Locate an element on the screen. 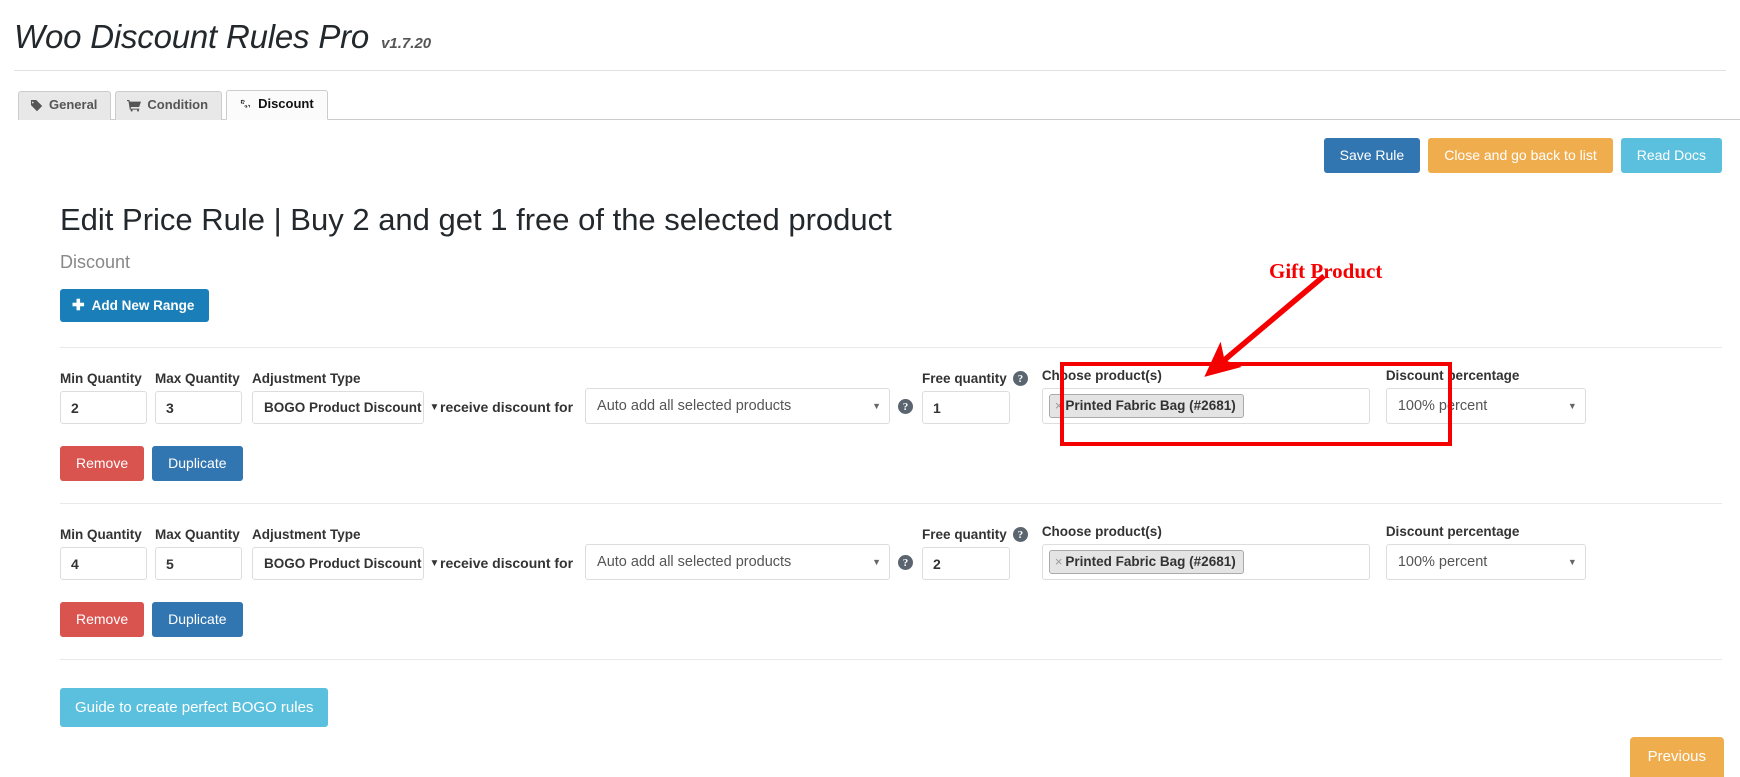  section-subtitle: Discount is located at coordinates (95, 262).